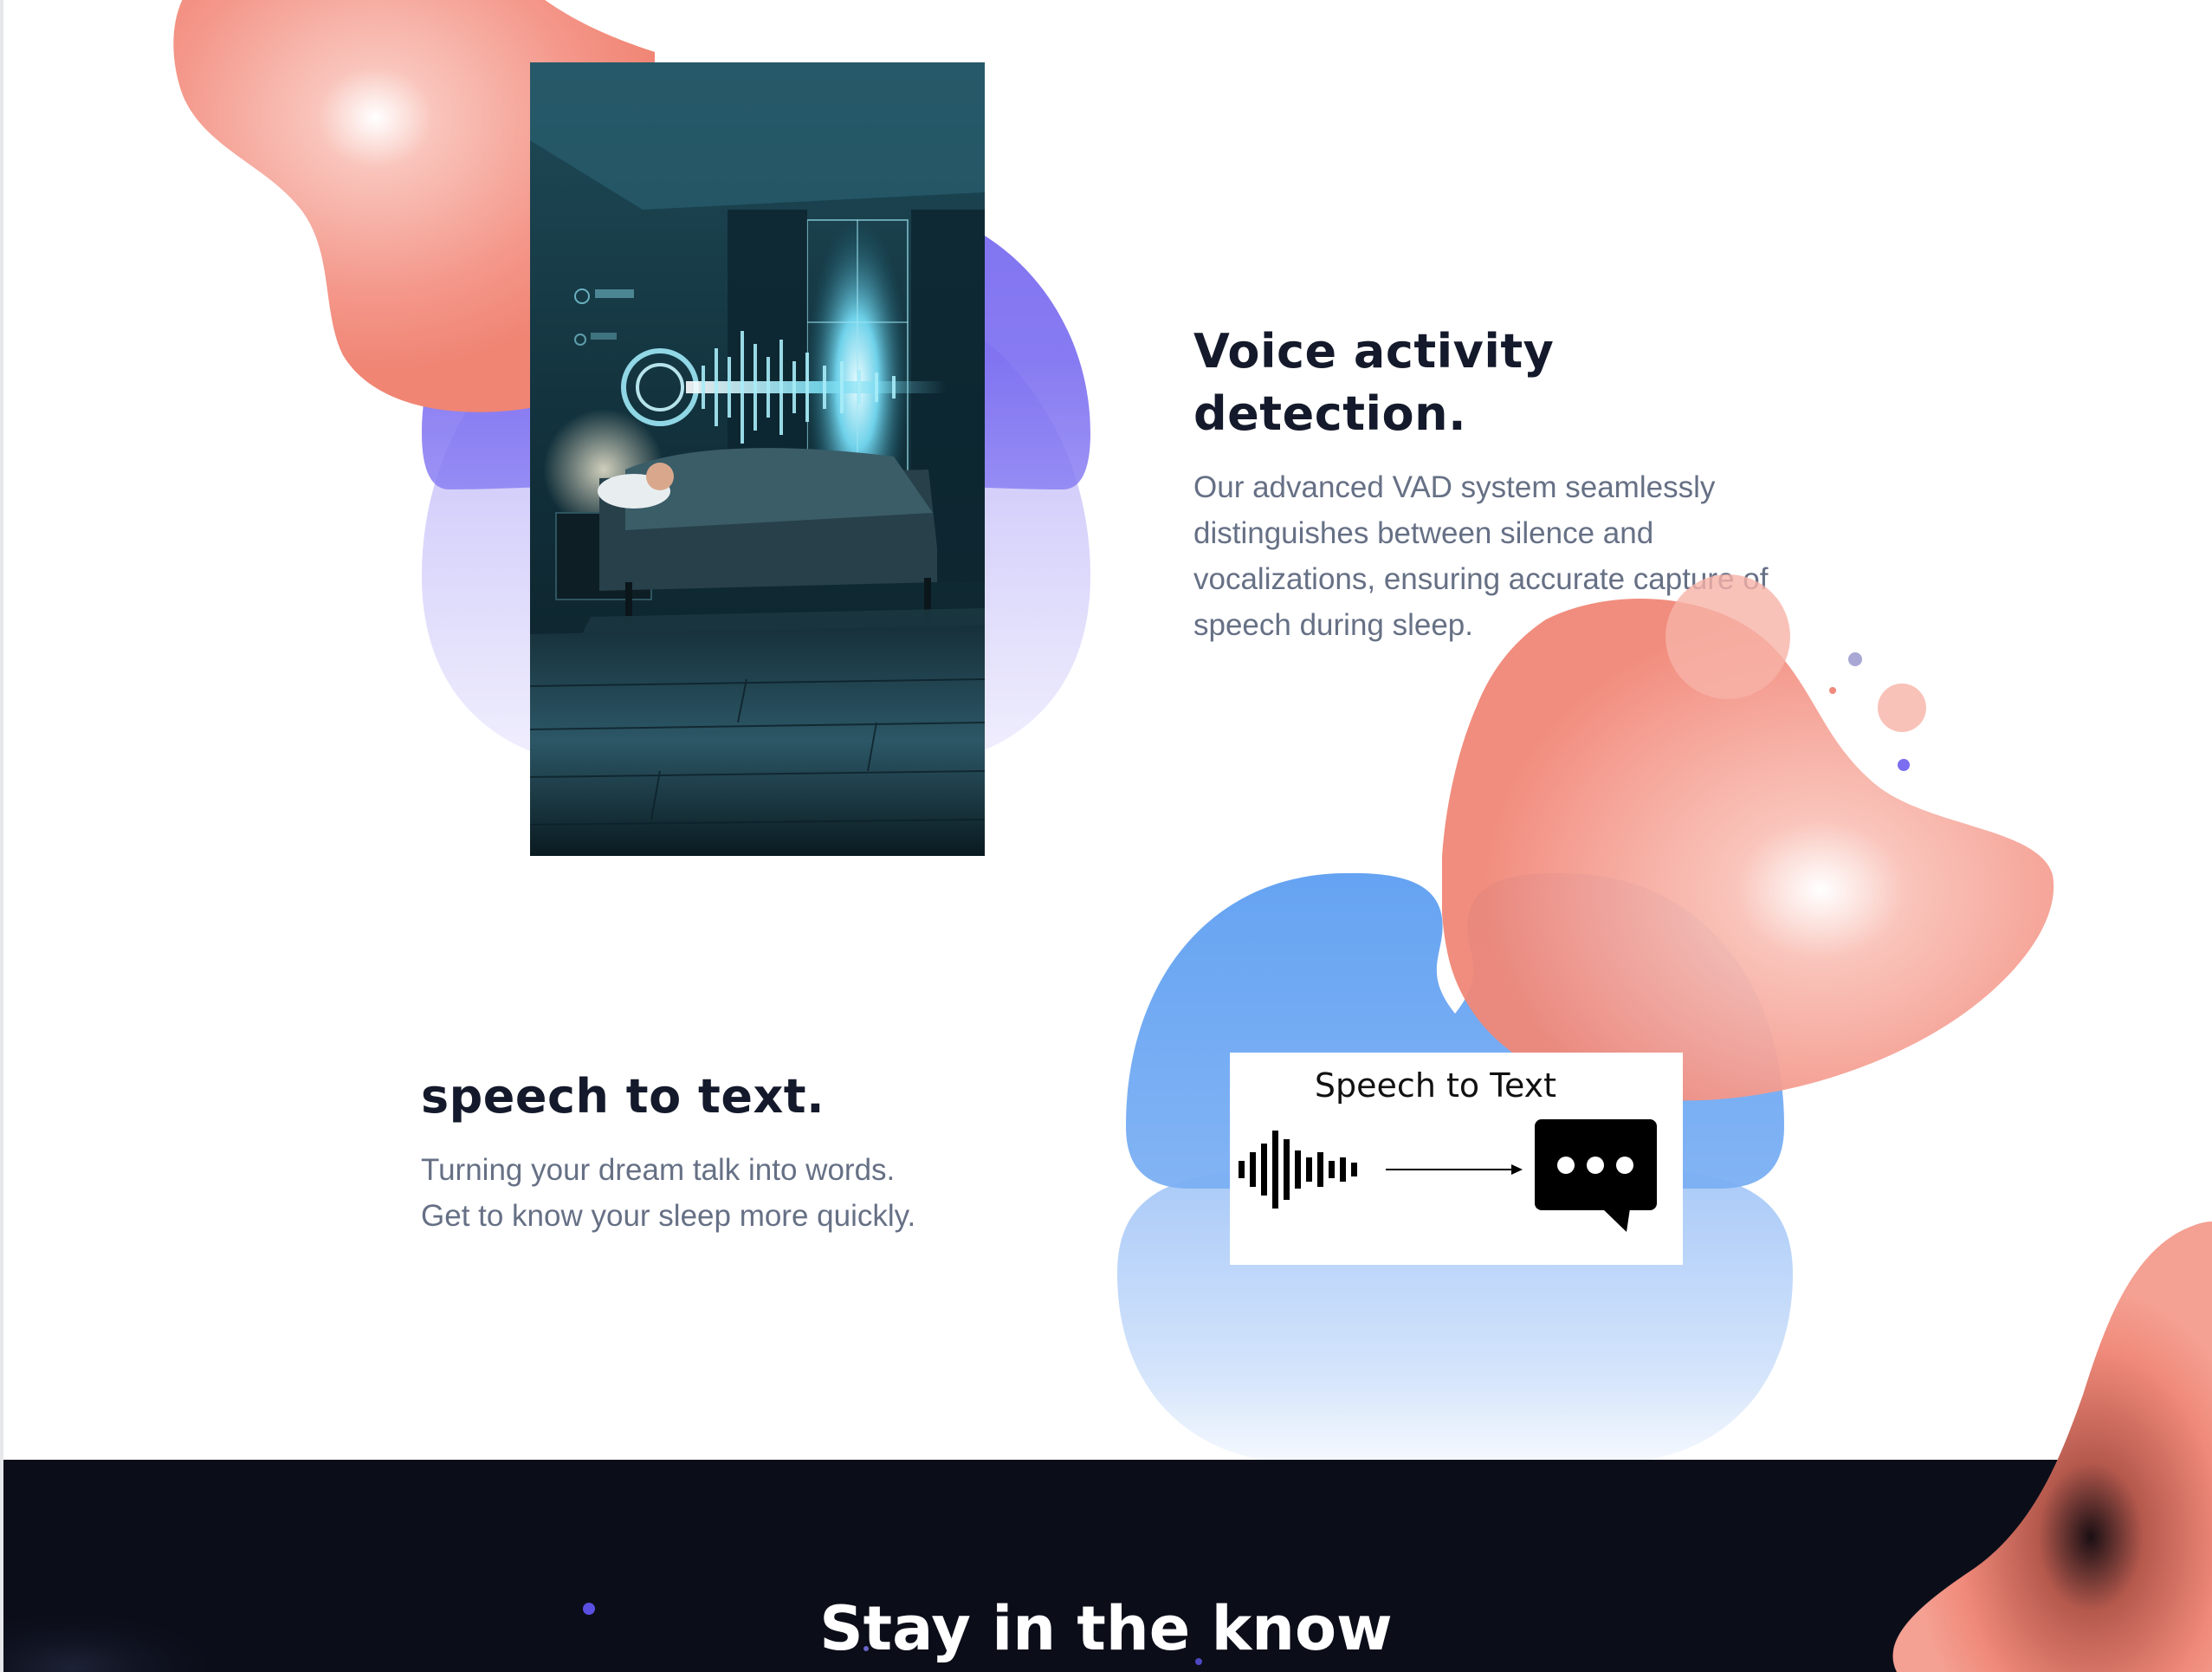 Image resolution: width=2212 pixels, height=1672 pixels. I want to click on vad-description-line: distinguishes between silence and, so click(1423, 533).